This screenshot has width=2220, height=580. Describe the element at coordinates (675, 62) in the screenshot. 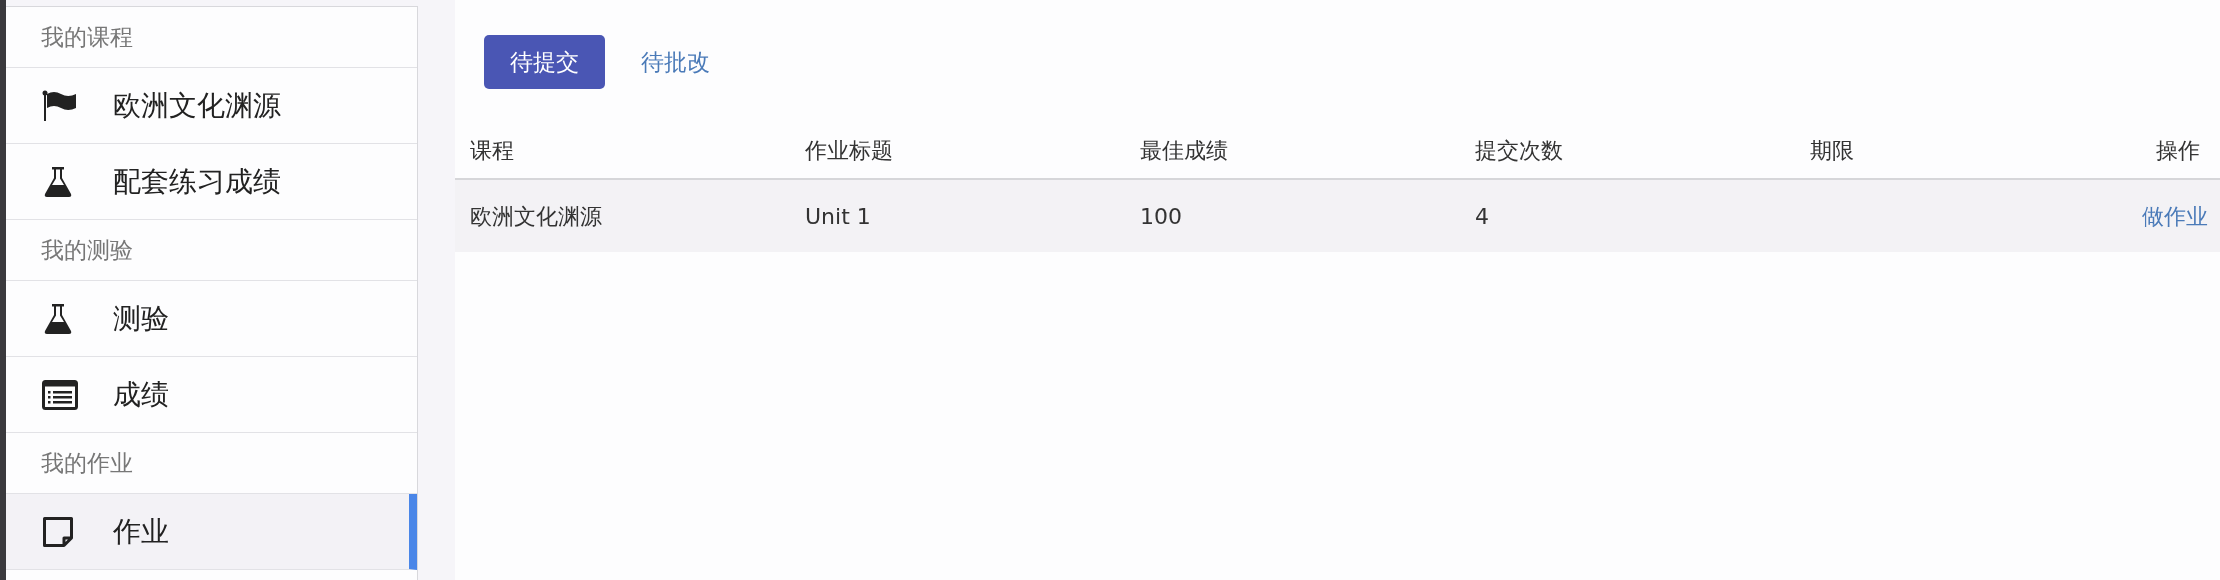

I see `tab: 待批改` at that location.